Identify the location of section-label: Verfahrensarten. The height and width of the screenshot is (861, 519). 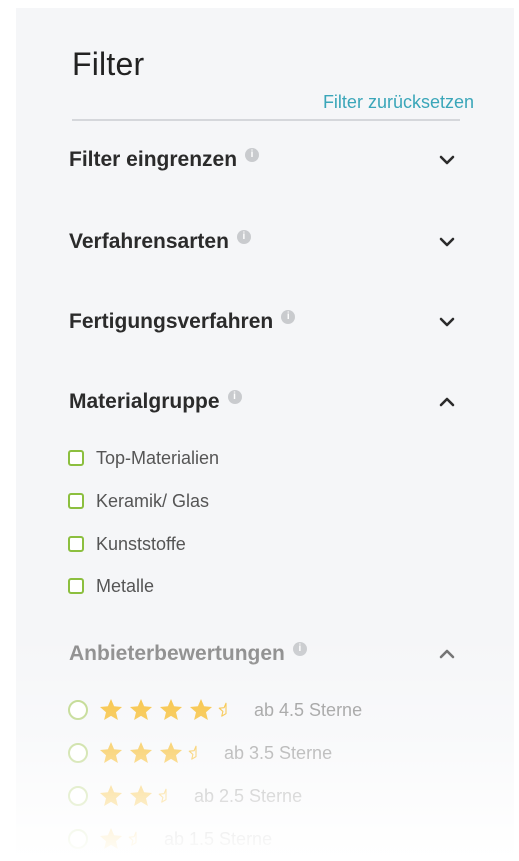
(149, 241).